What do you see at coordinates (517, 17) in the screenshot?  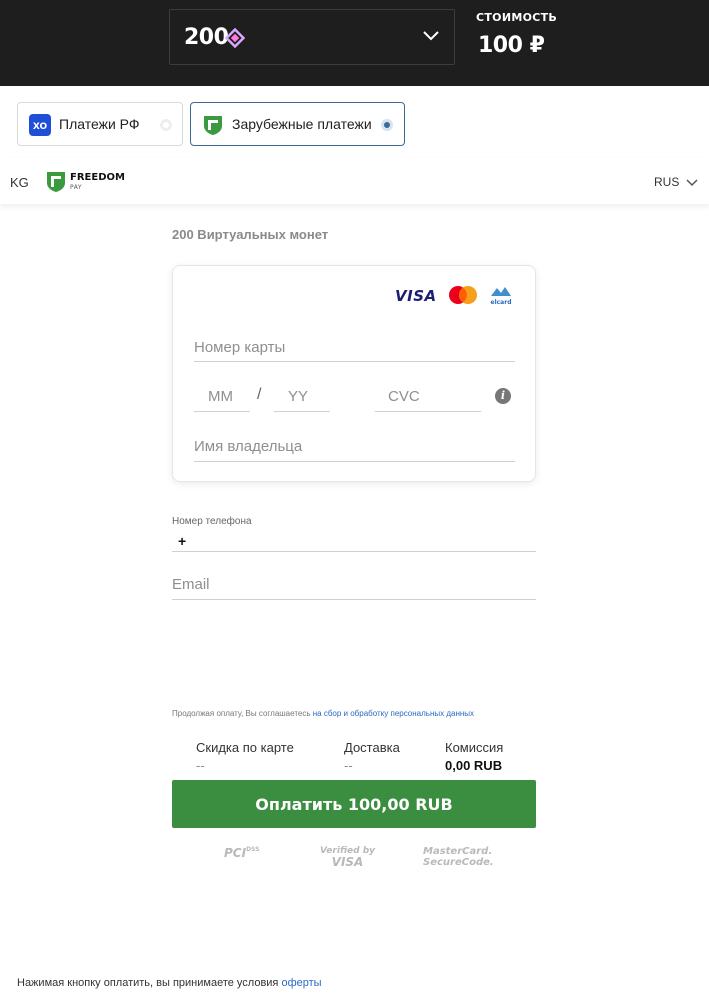 I see `cost-label: СТОИМОСТЬ` at bounding box center [517, 17].